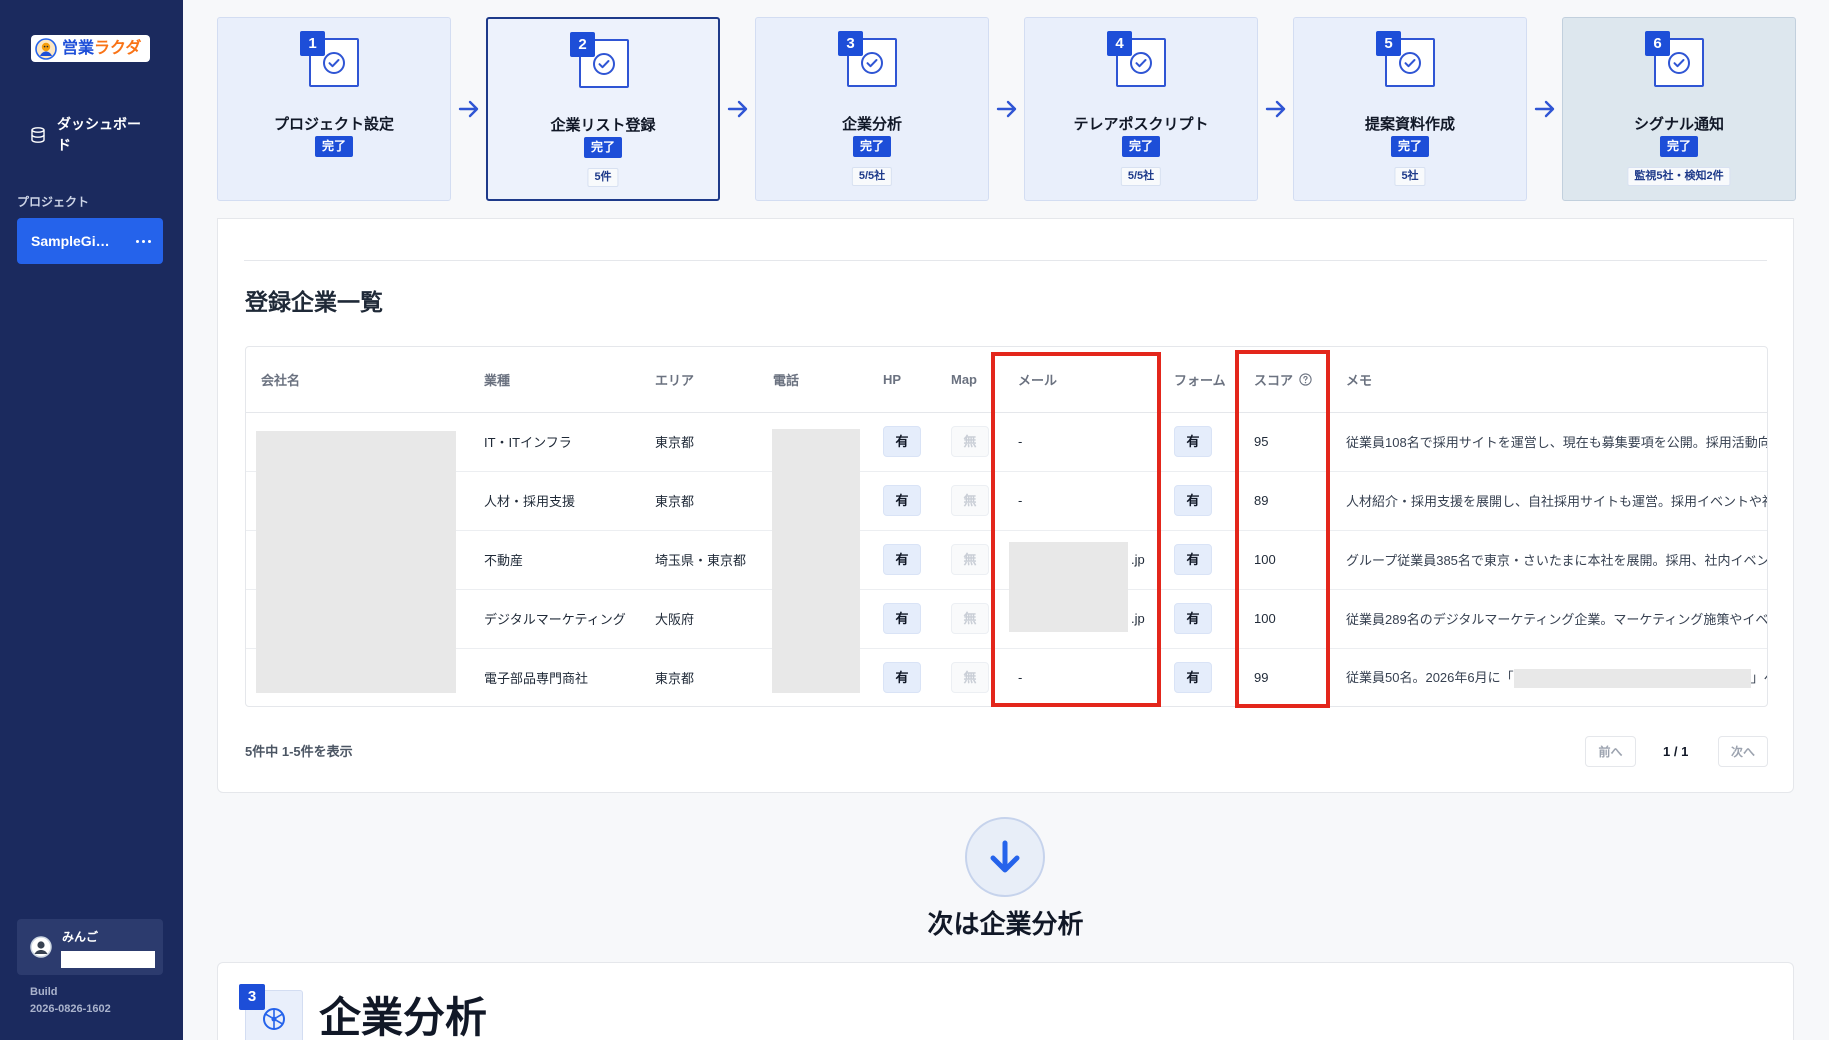  Describe the element at coordinates (1410, 109) in the screenshot. I see `step-card: 5 提案資料作成 完了 5社` at that location.